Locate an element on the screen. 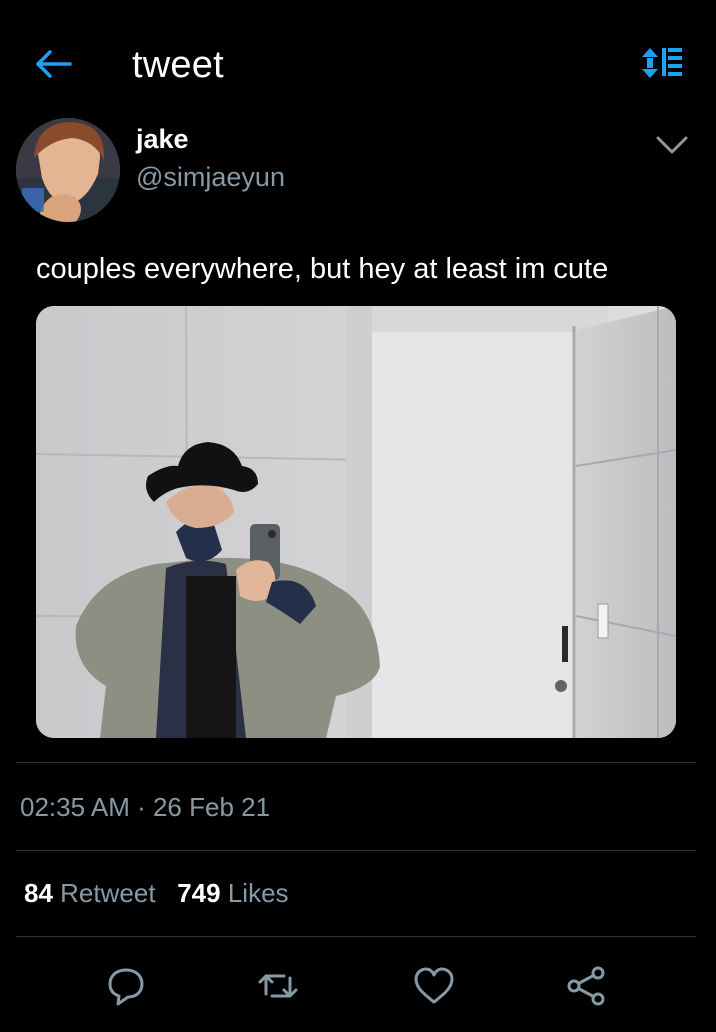 Image resolution: width=716 pixels, height=1032 pixels. author-name: jake is located at coordinates (162, 139).